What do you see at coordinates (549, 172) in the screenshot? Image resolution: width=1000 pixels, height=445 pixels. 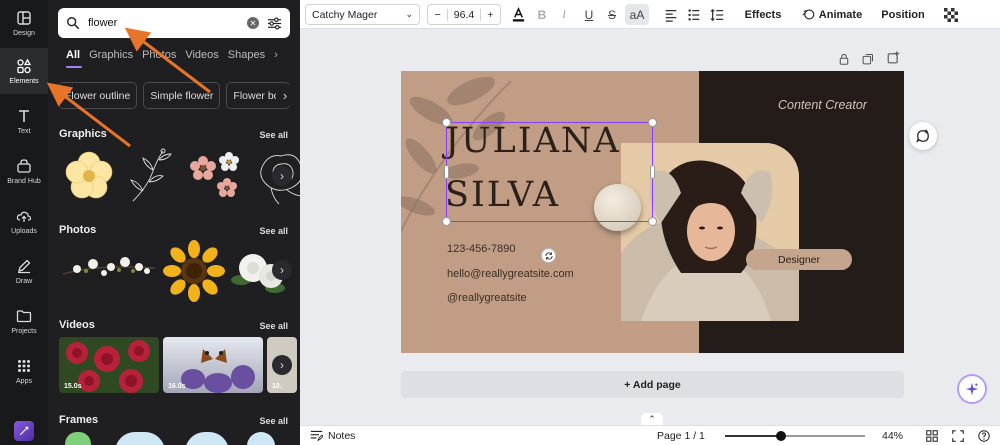 I see `selection-box` at bounding box center [549, 172].